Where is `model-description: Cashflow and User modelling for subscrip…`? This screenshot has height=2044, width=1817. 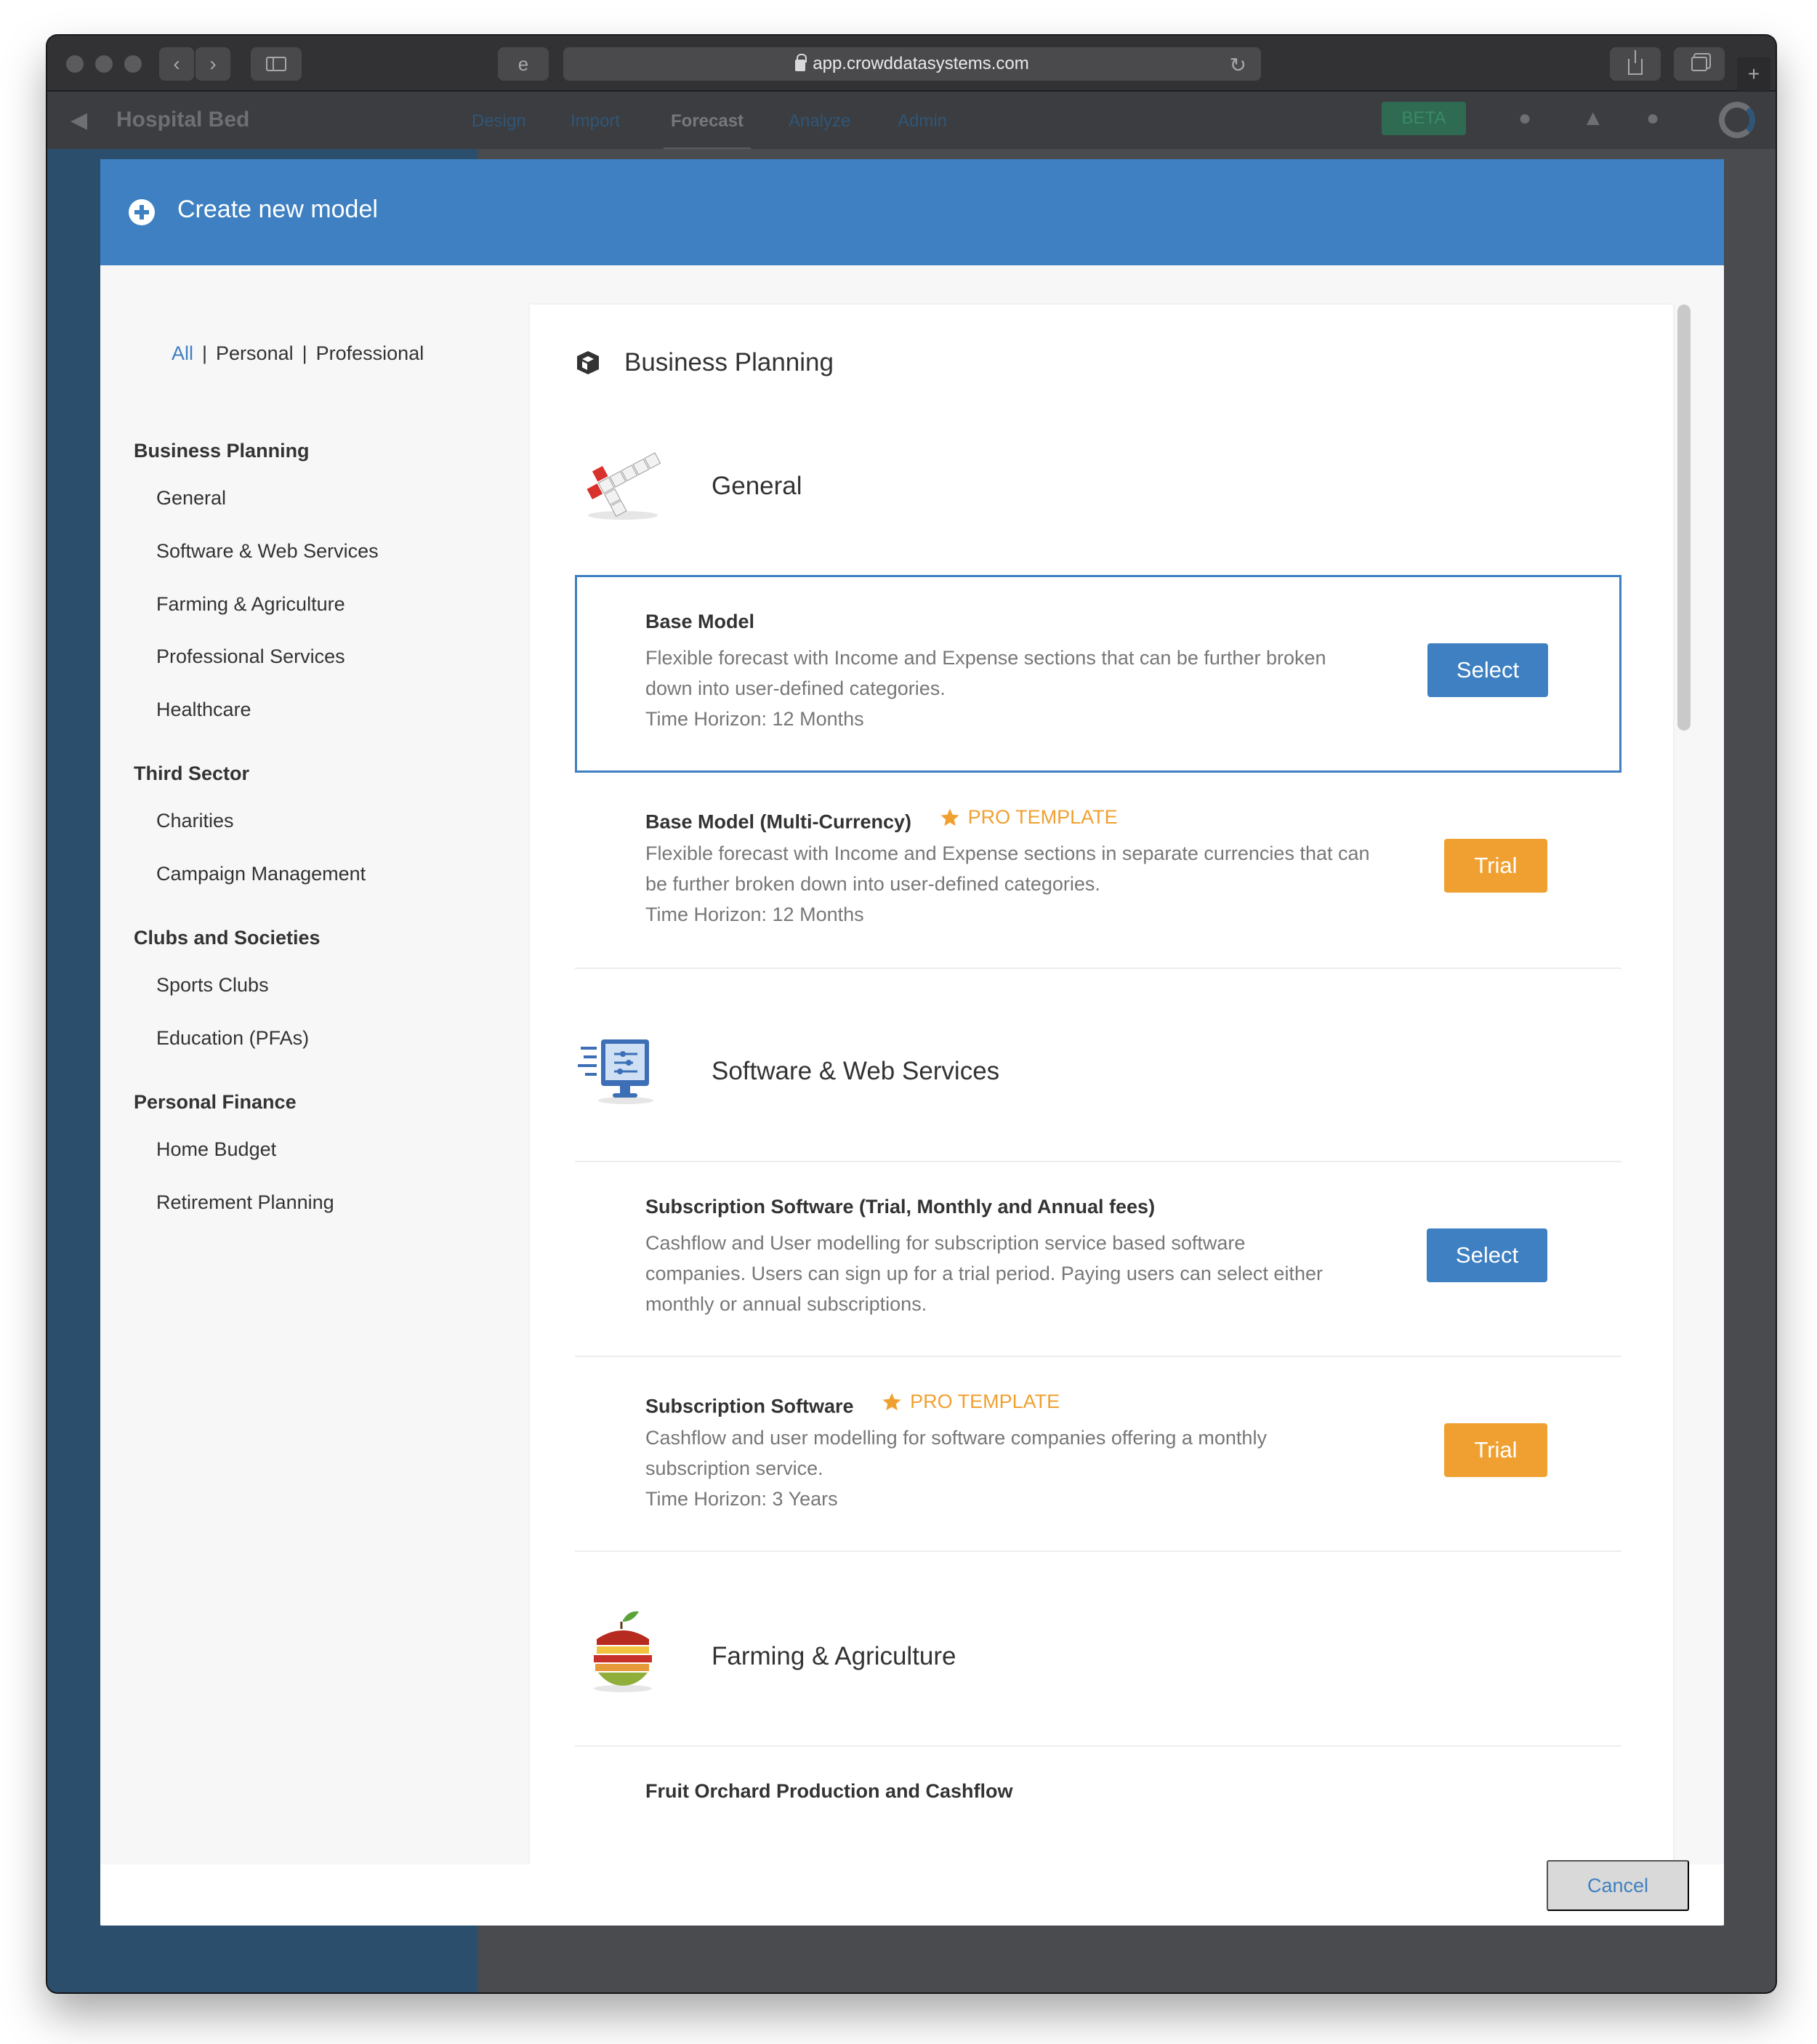
model-description: Cashflow and User modelling for subscrip… is located at coordinates (1030, 1273).